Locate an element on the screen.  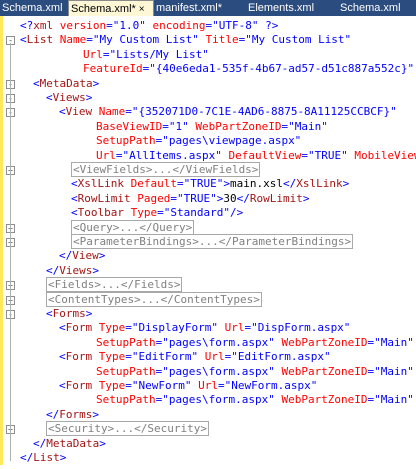
tab-manifest-xml: manifest.xml* is located at coordinates (198, 8).